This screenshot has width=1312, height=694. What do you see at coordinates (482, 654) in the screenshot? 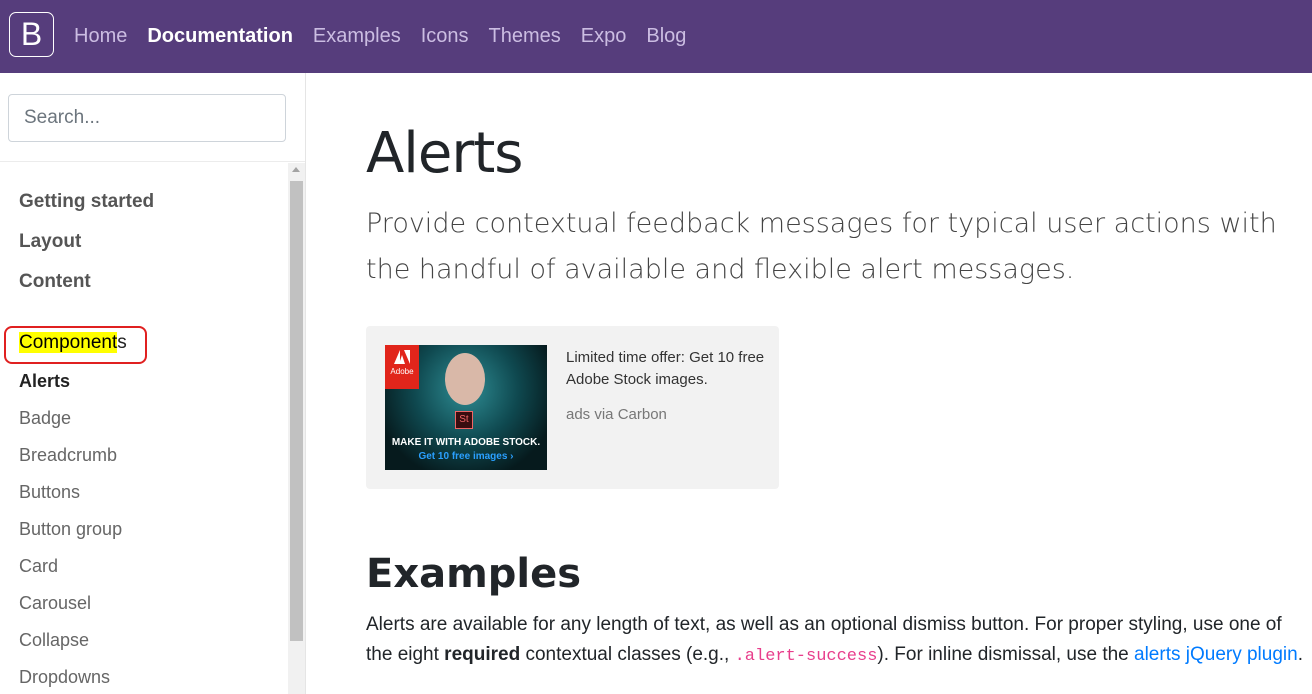
I see `para-bold: required` at bounding box center [482, 654].